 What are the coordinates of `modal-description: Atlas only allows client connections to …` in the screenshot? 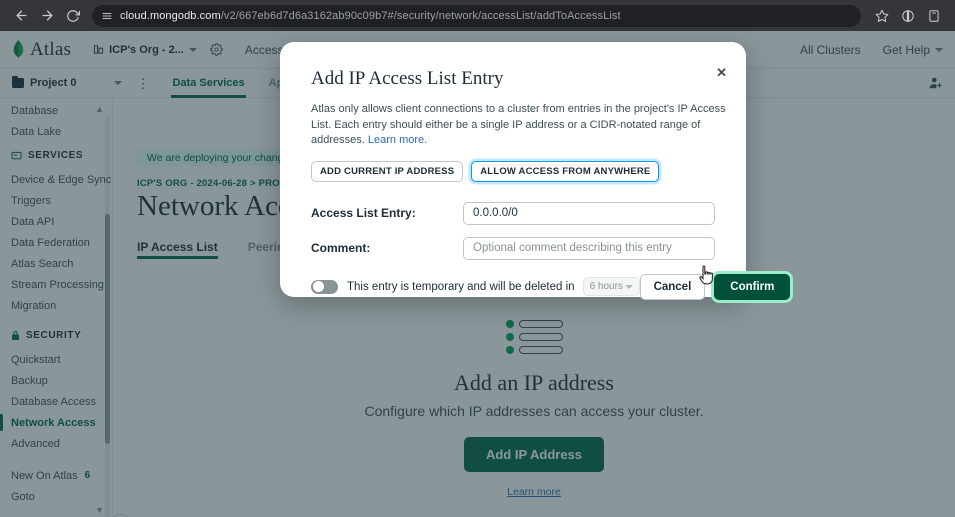 It's located at (521, 125).